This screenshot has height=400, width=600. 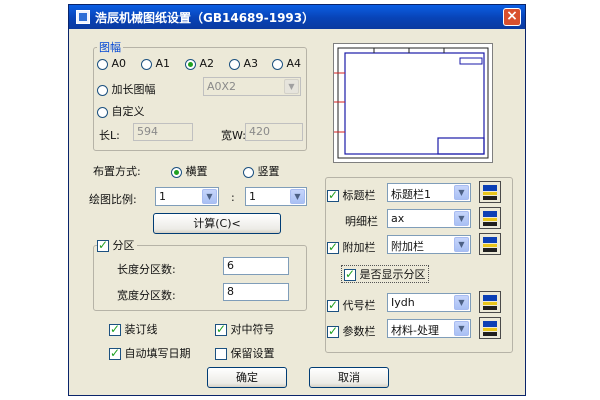 I want to click on code-block-value: Iydh, so click(x=403, y=302).